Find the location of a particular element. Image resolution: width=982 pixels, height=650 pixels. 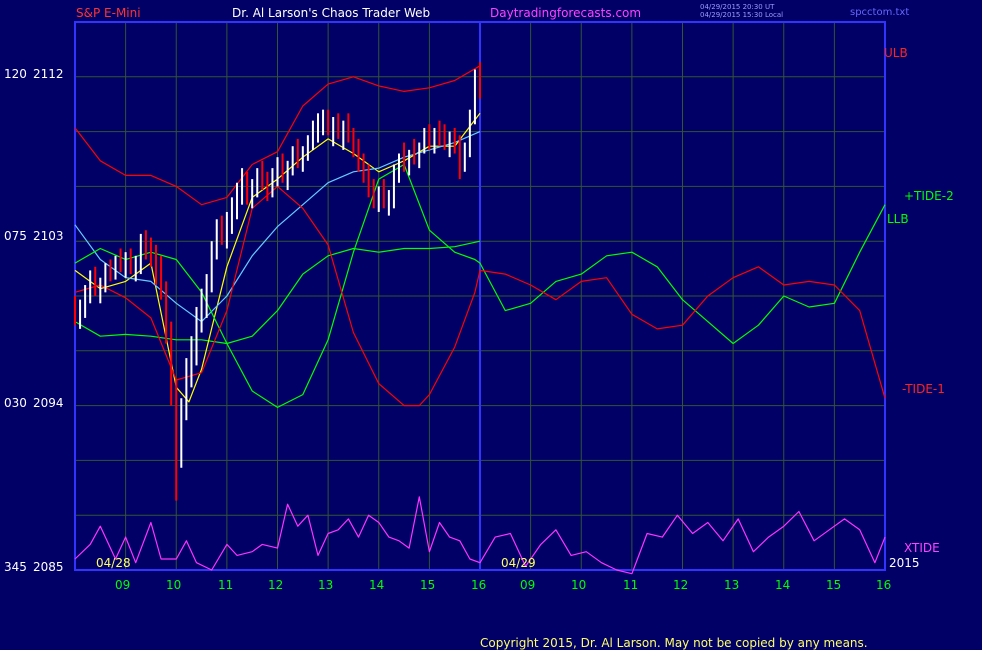

y-tick-code: 030 is located at coordinates (15, 403).